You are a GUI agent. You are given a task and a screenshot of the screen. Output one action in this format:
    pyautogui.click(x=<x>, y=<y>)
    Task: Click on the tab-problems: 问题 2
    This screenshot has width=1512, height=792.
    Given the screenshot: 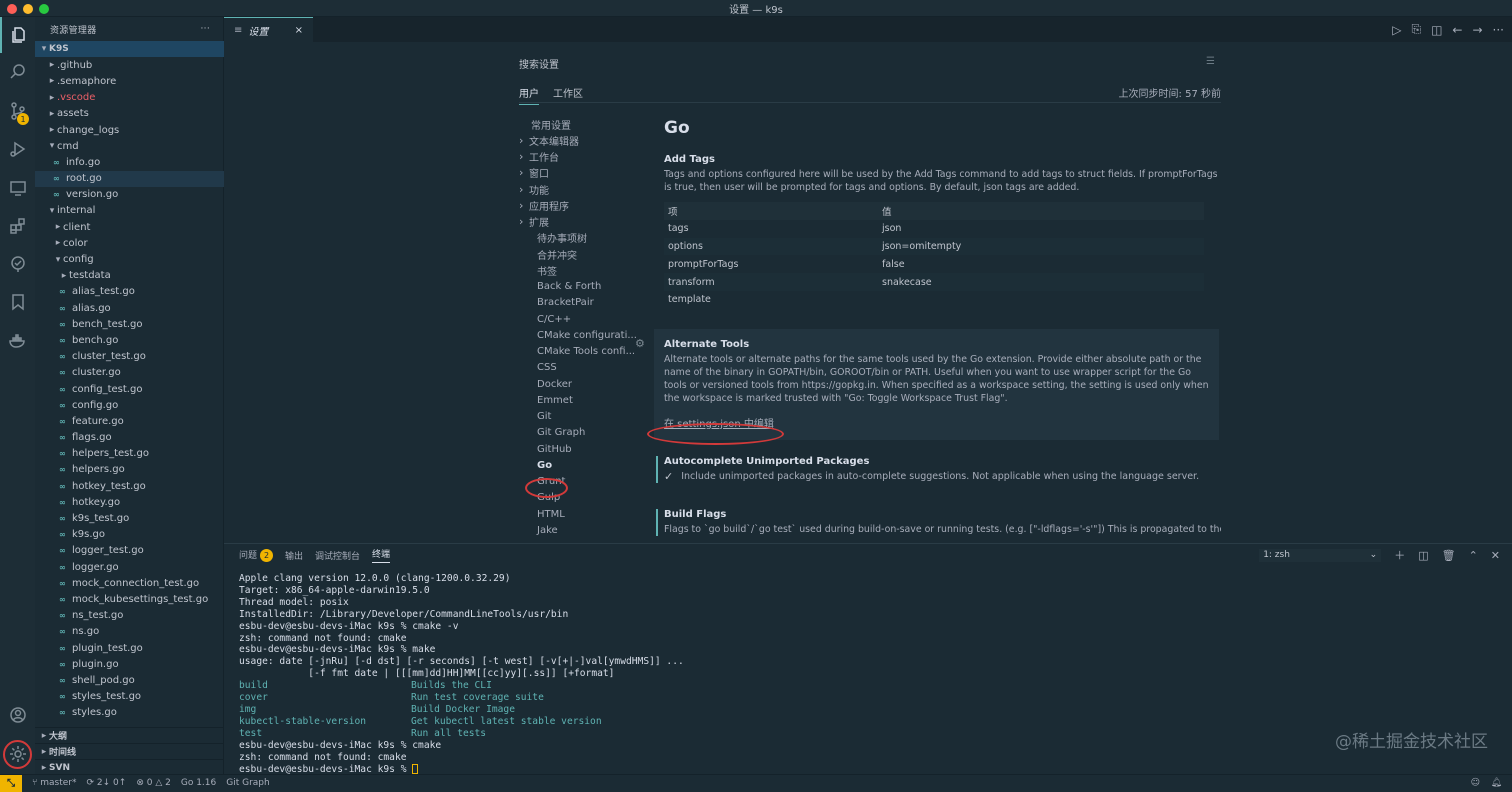 What is the action you would take?
    pyautogui.click(x=256, y=555)
    